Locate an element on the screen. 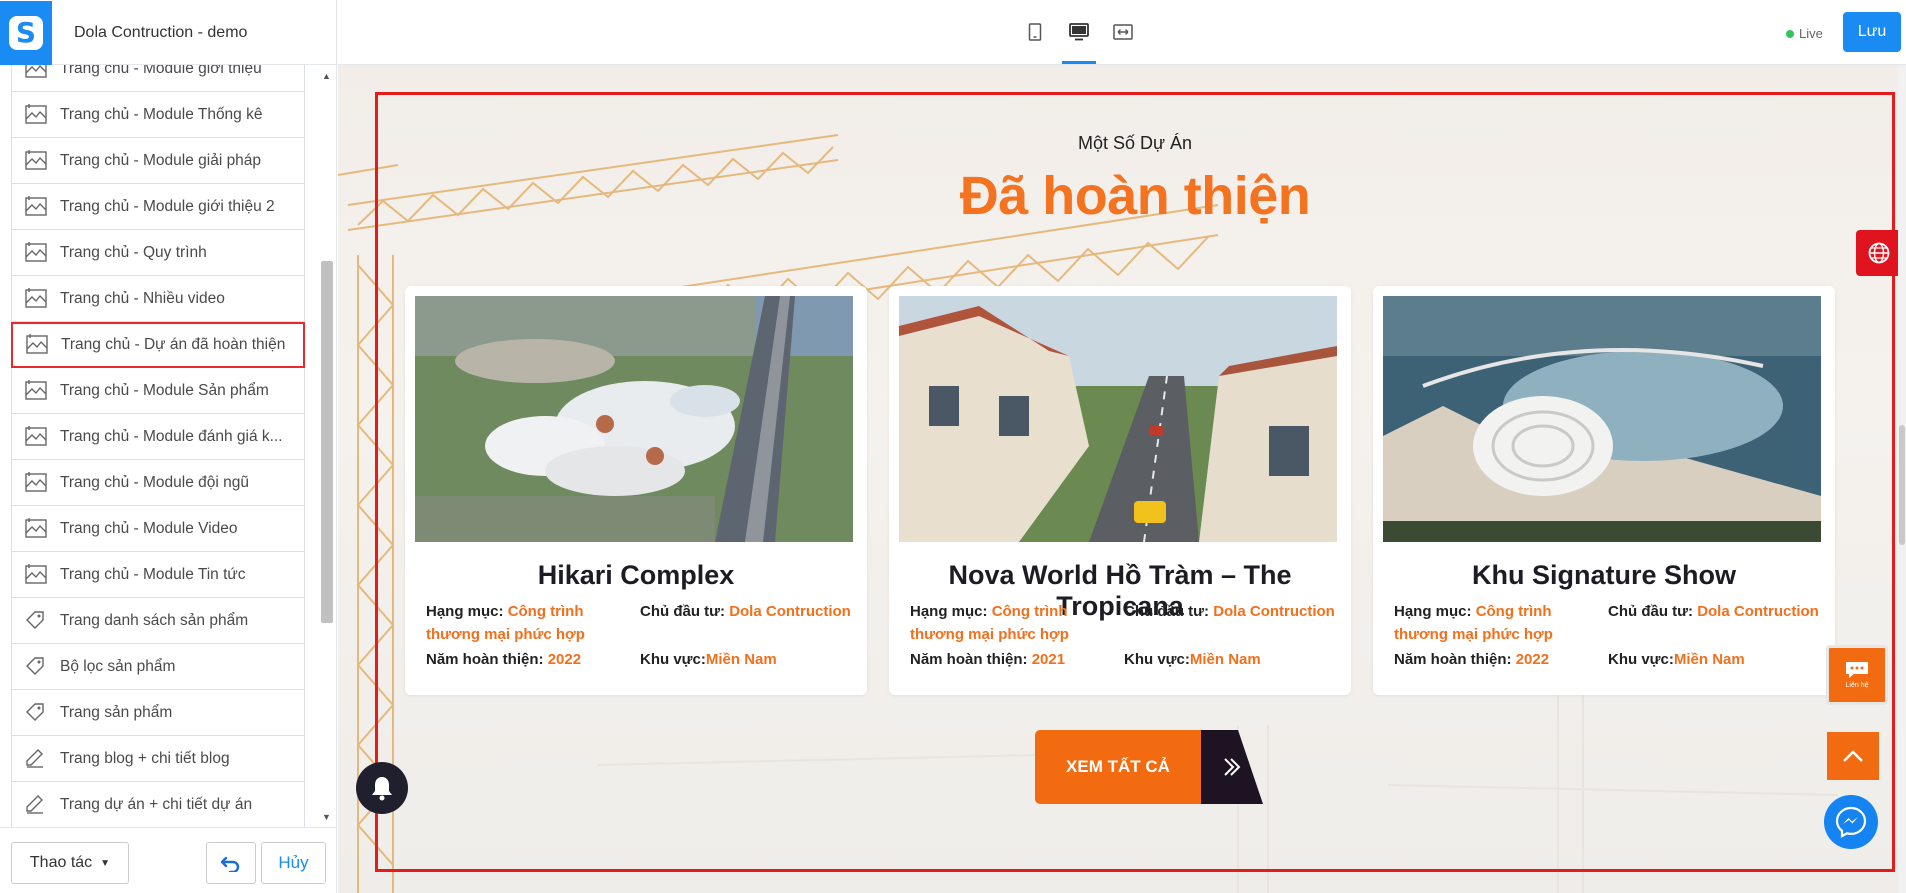 The width and height of the screenshot is (1906, 893). year-value: 2021 is located at coordinates (1048, 659).